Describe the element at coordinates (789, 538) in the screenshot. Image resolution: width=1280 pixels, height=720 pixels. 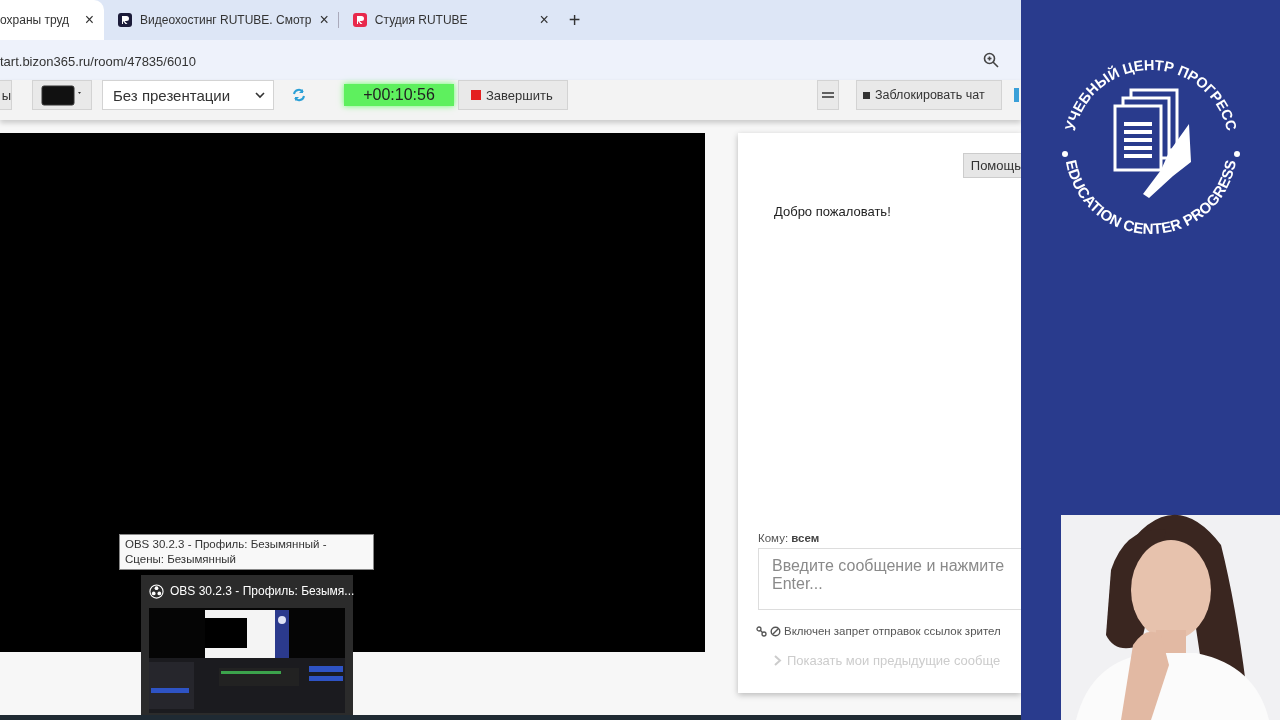
I see `recipient-label: Кому: всем` at that location.